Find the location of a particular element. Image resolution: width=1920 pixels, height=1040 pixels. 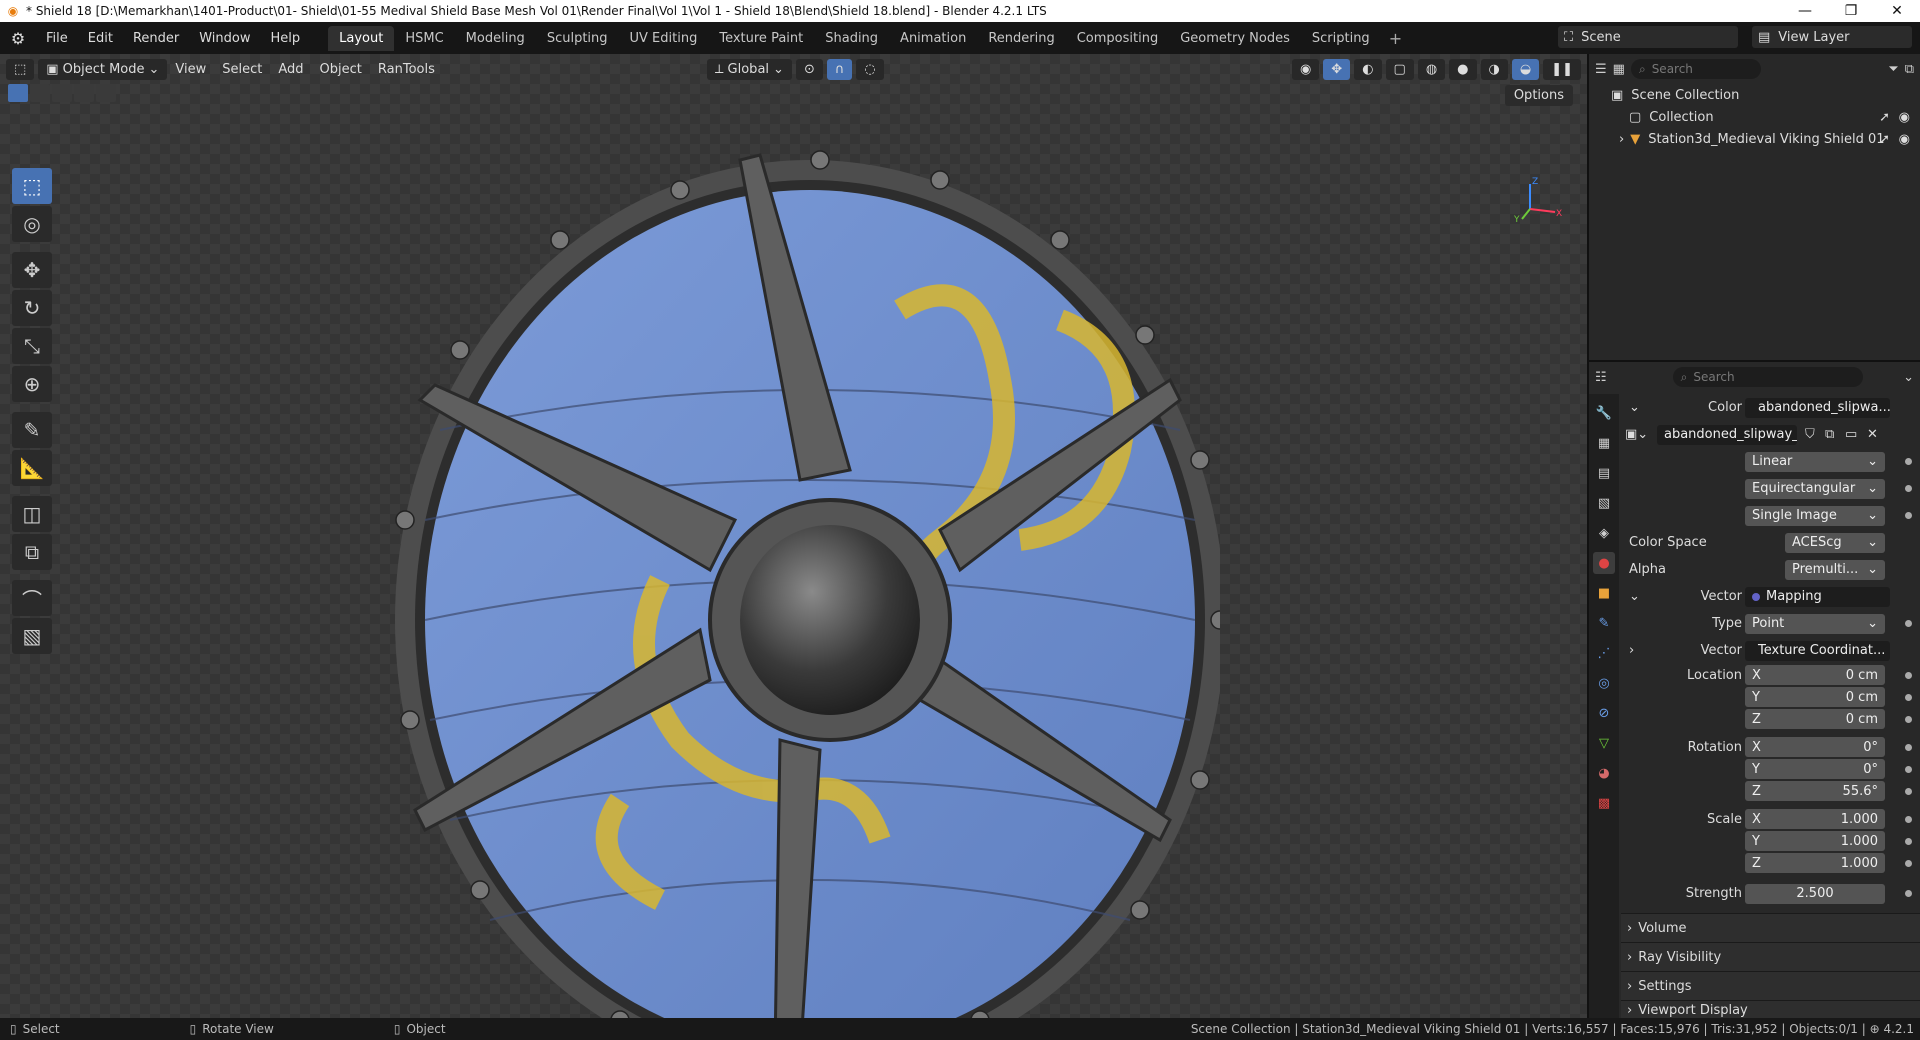

viewport-menu-rantools: RanTools is located at coordinates (406, 69).